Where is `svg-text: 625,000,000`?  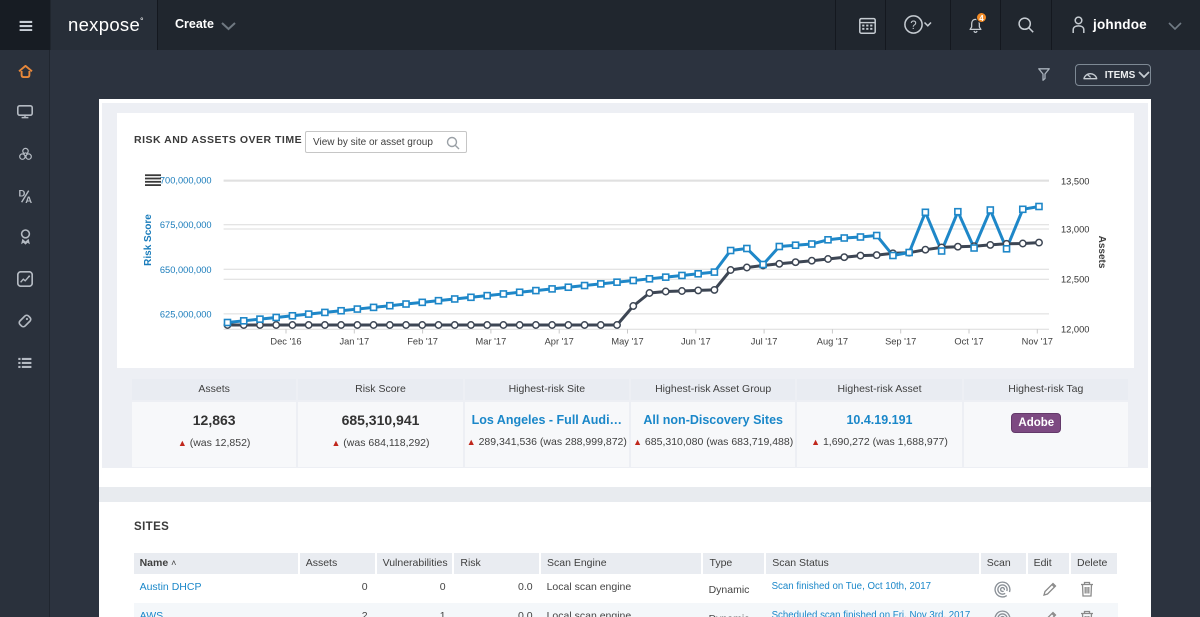
svg-text: 625,000,000 is located at coordinates (186, 314).